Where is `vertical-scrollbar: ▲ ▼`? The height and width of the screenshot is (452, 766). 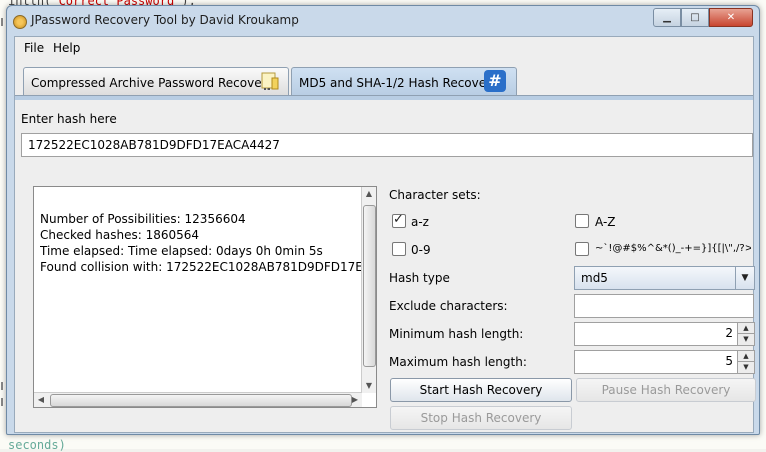
vertical-scrollbar: ▲ ▼ is located at coordinates (368, 290).